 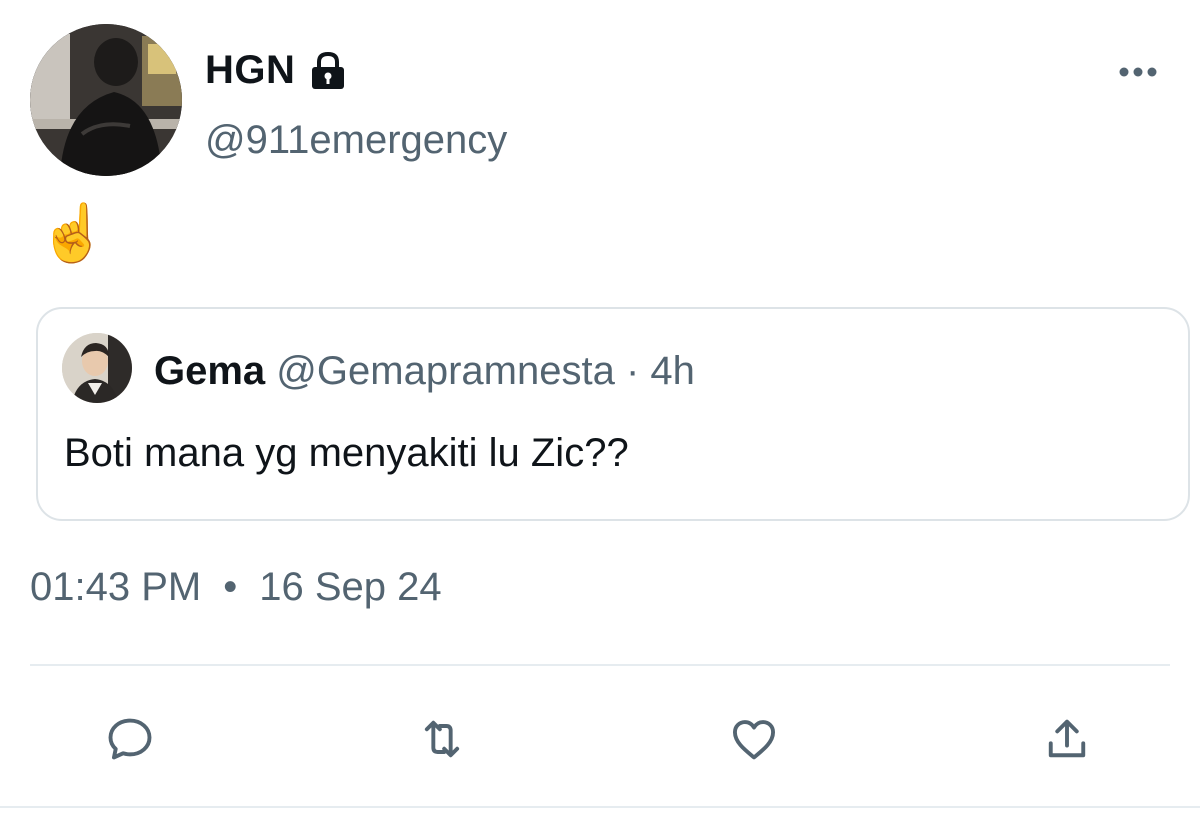 I want to click on retweet-icon, so click(x=442, y=739).